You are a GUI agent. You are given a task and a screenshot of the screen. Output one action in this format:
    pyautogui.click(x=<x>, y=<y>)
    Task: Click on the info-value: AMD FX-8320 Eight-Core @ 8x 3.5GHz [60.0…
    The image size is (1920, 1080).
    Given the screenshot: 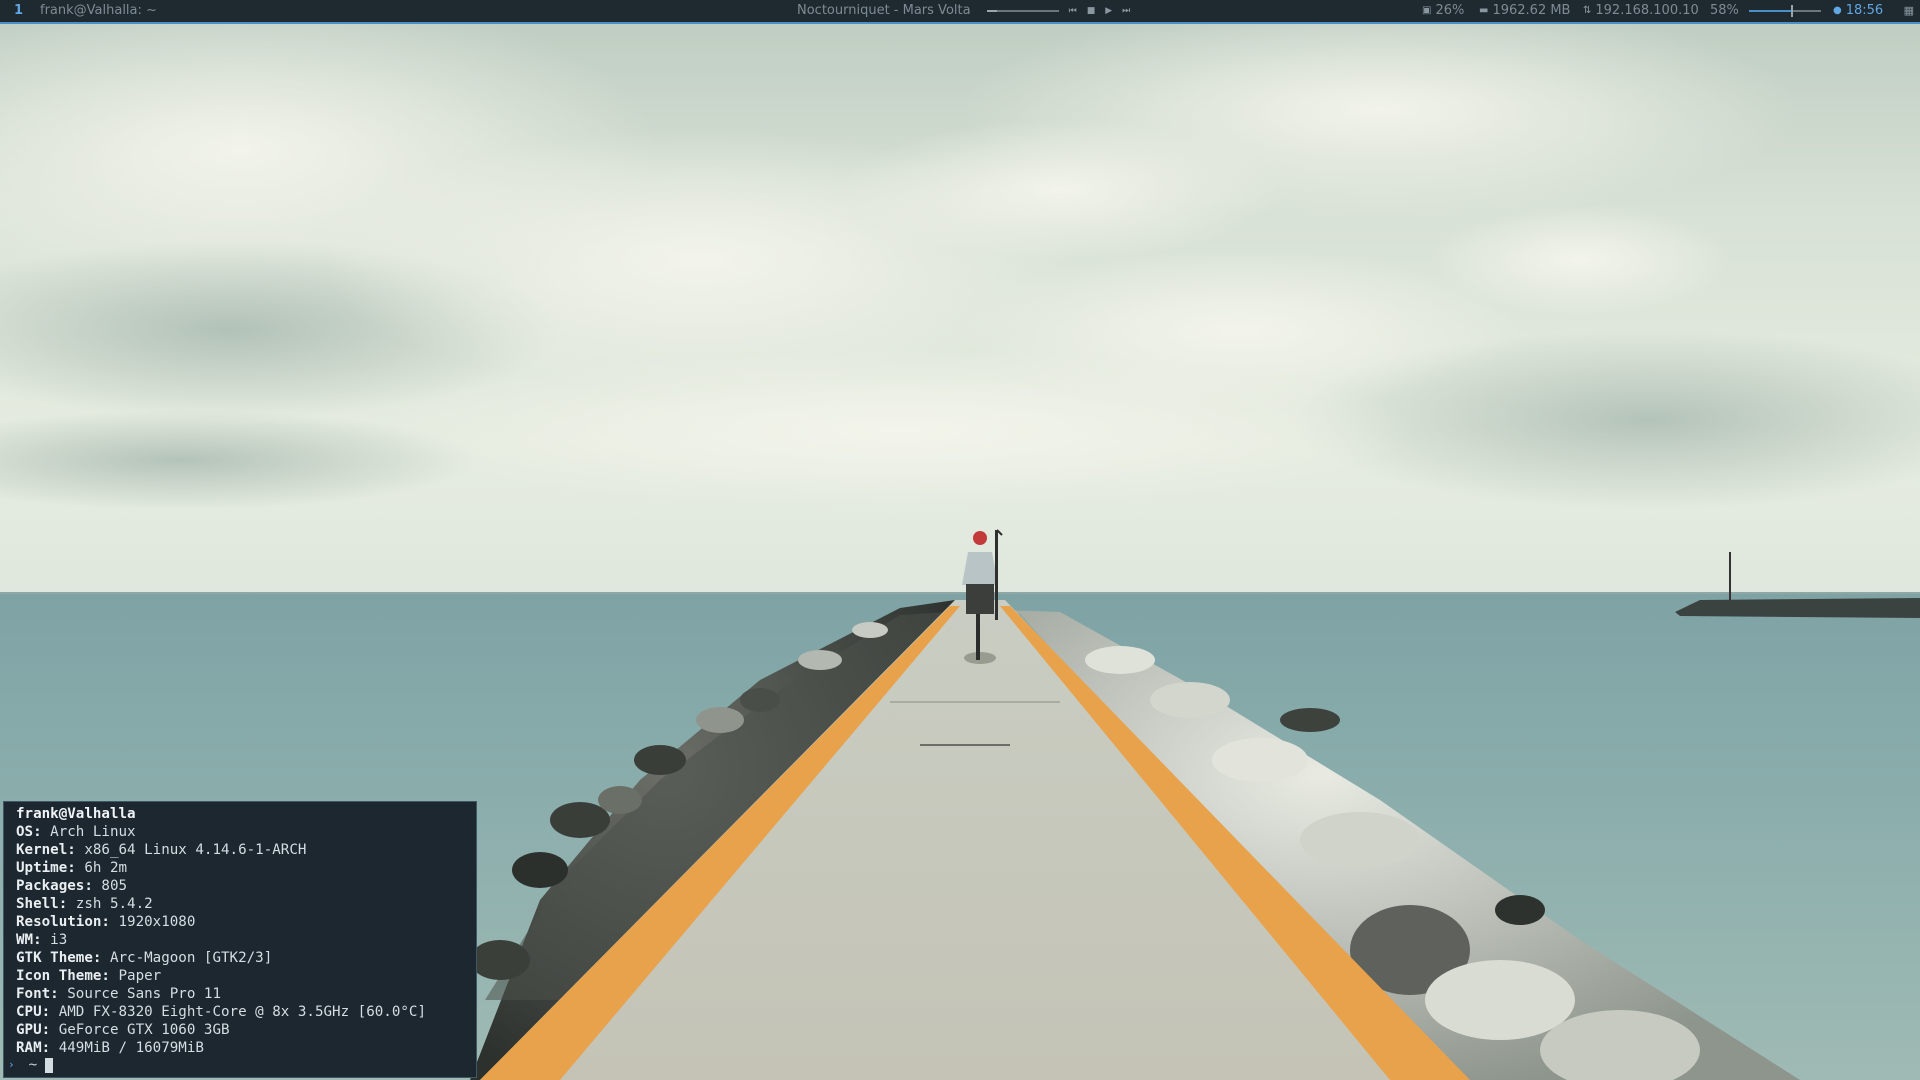 What is the action you would take?
    pyautogui.click(x=238, y=1012)
    